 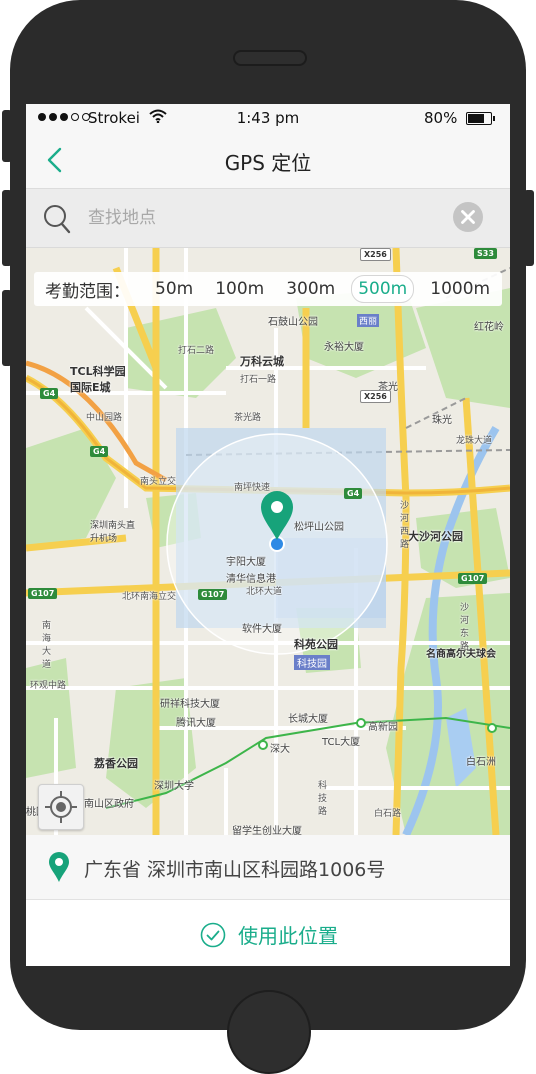 I want to click on locate-me-button, so click(x=61, y=807).